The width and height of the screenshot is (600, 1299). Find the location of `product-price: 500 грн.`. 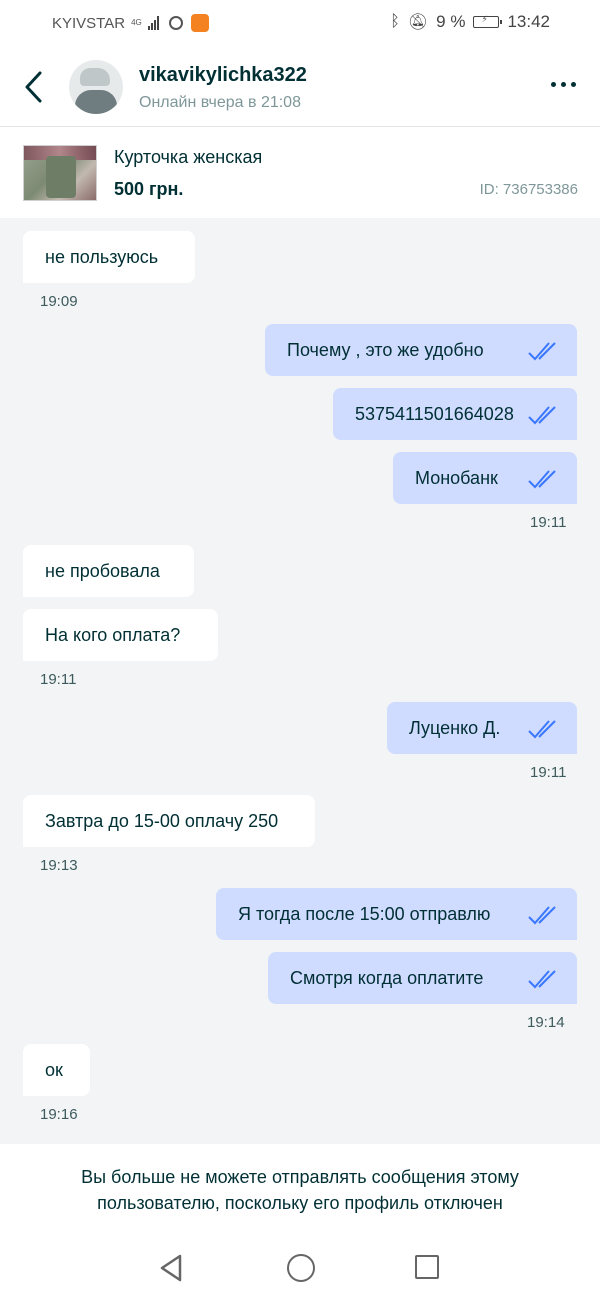

product-price: 500 грн. is located at coordinates (149, 189).